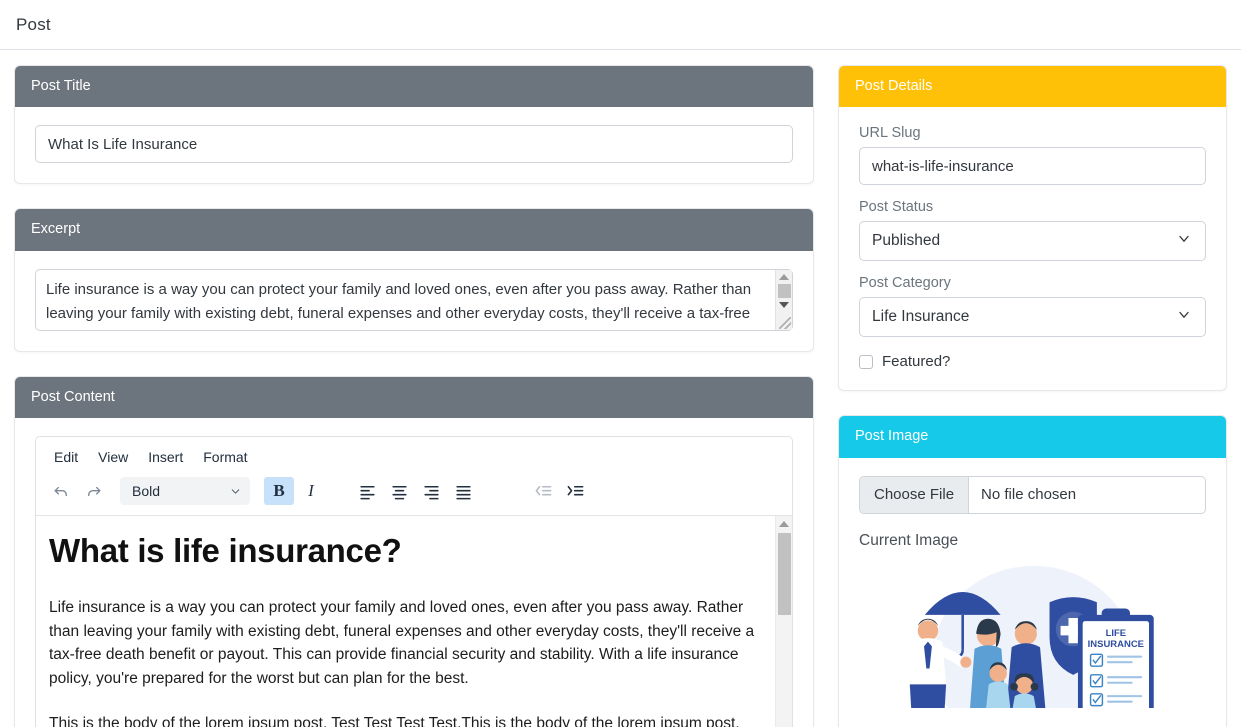 The image size is (1241, 727). What do you see at coordinates (784, 574) in the screenshot?
I see `editor-scrollbar-thumb` at bounding box center [784, 574].